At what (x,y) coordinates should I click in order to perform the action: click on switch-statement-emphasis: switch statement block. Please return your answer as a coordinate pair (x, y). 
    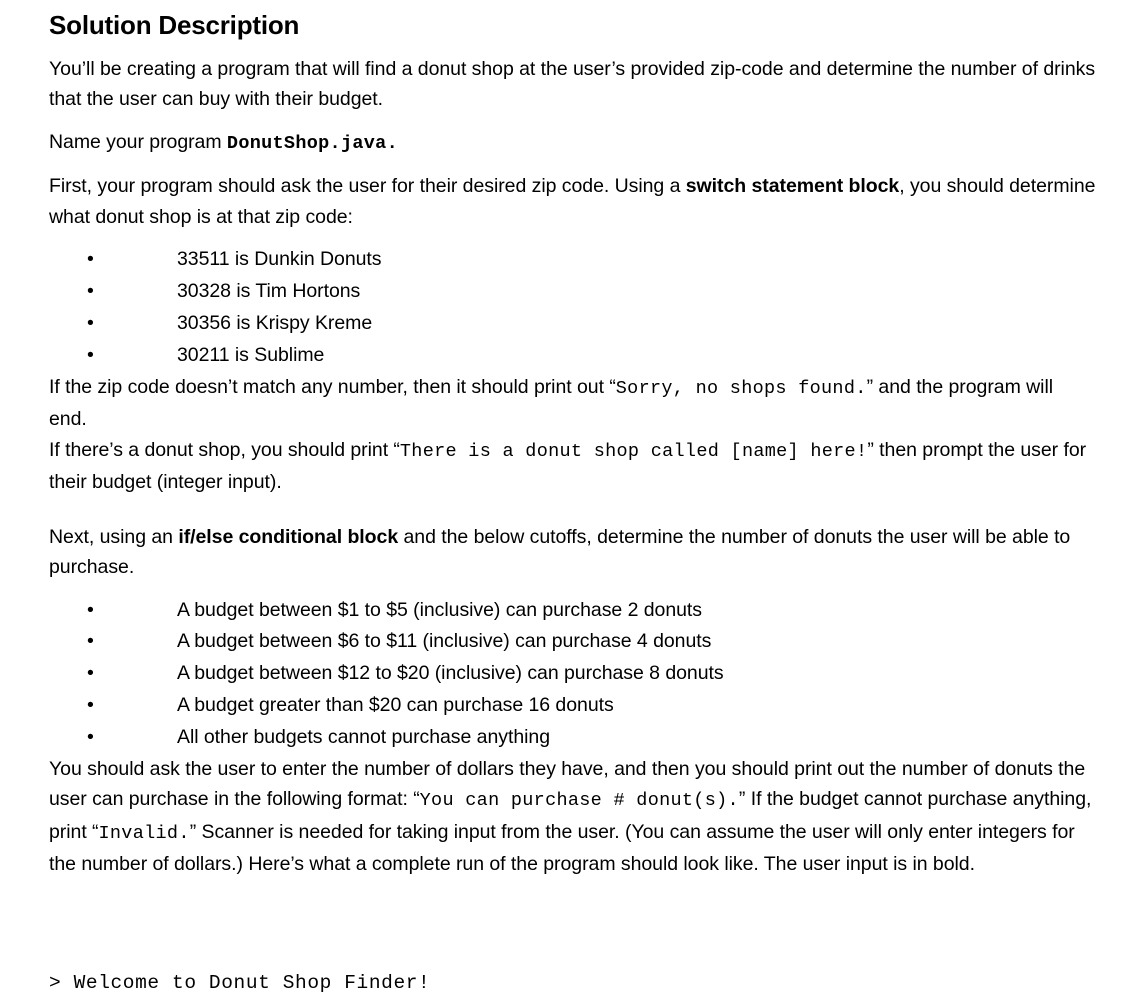
    Looking at the image, I should click on (792, 186).